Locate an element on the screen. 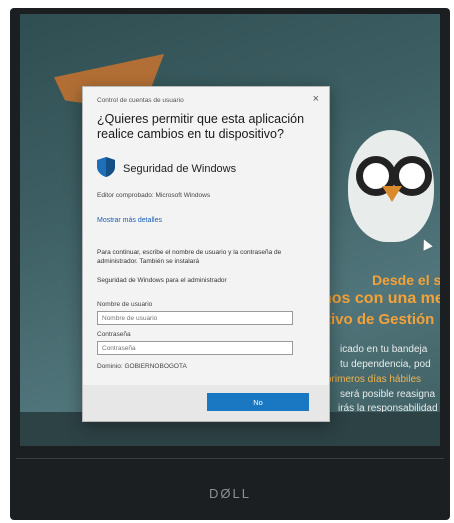  close-icon: × is located at coordinates (316, 99).